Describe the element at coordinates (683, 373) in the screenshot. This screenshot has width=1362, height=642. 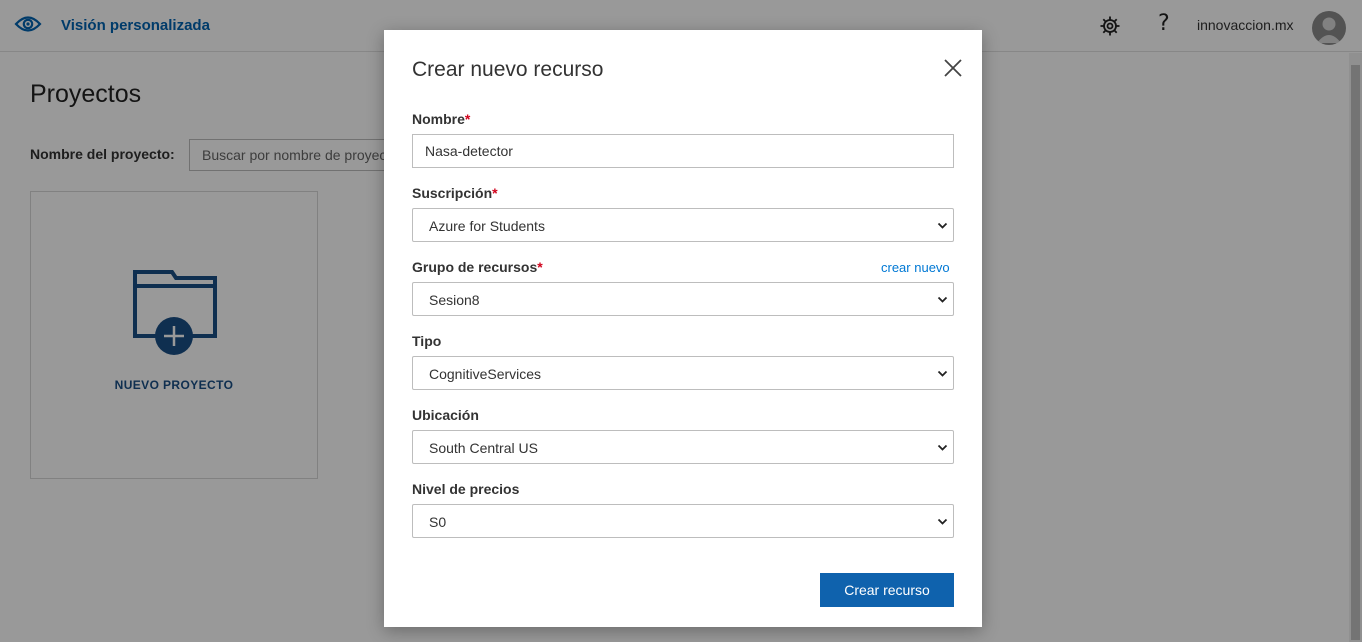
I see `type-select: CognitiveServices` at that location.